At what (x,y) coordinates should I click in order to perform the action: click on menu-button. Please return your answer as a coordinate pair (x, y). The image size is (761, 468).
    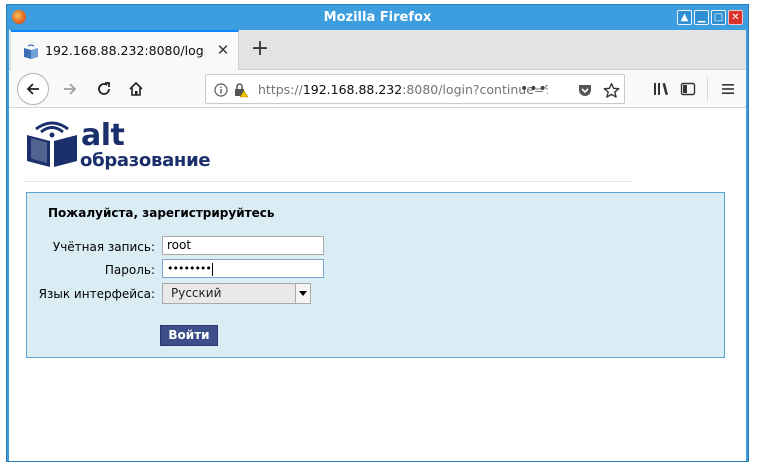
    Looking at the image, I should click on (728, 89).